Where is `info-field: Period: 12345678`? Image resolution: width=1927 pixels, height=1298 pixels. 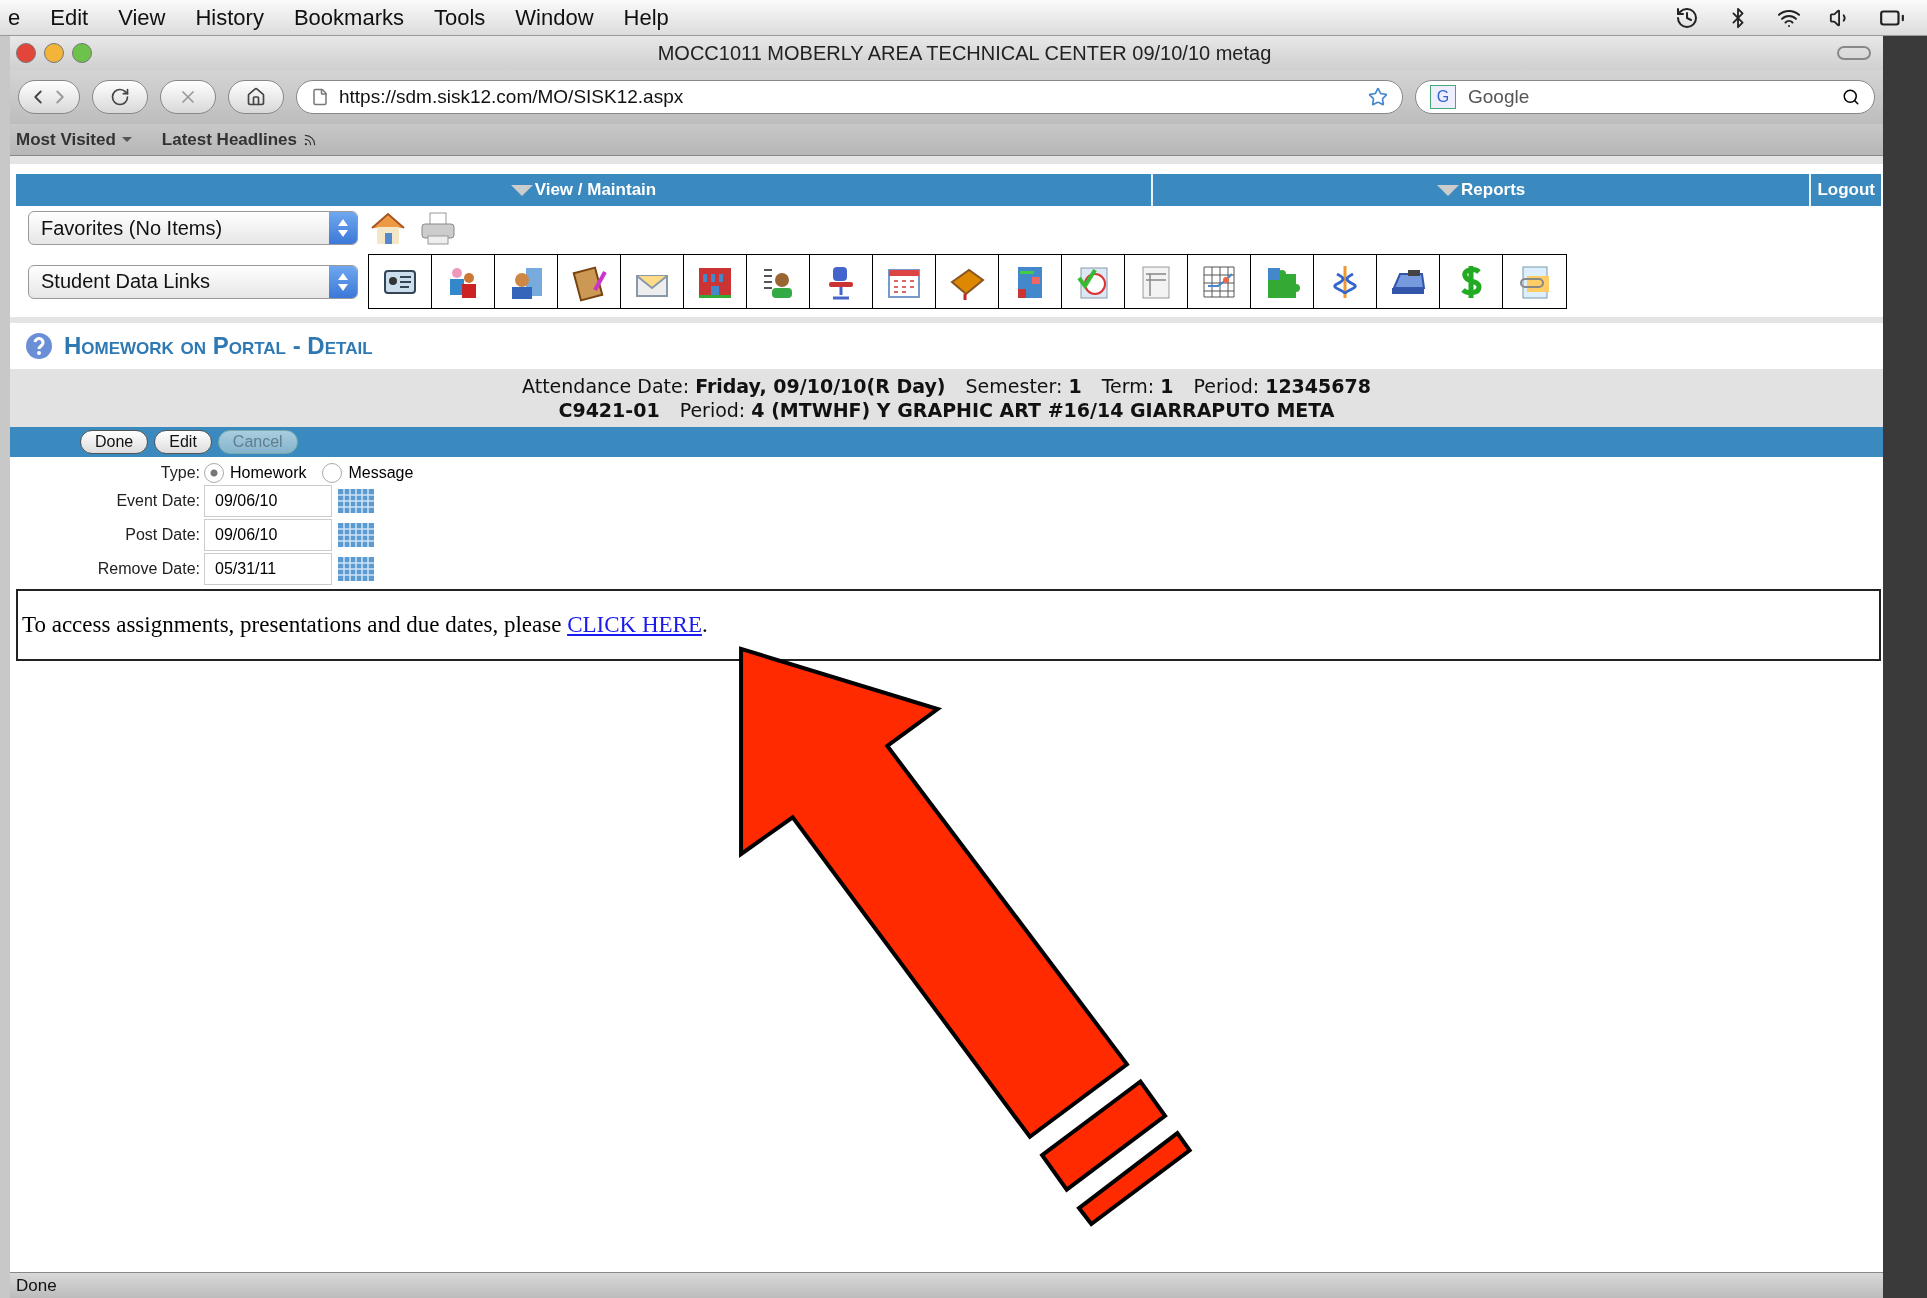 info-field: Period: 12345678 is located at coordinates (1282, 386).